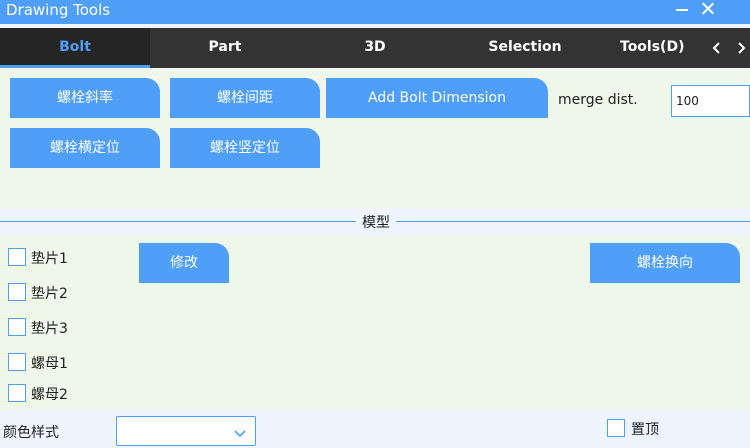 The width and height of the screenshot is (750, 448). I want to click on nut-2-checkbox, so click(17, 393).